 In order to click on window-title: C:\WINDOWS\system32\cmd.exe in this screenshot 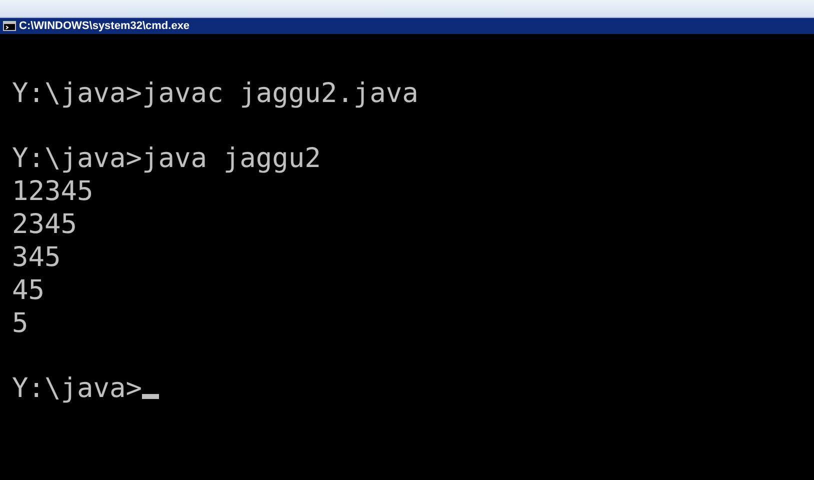, I will do `click(104, 26)`.